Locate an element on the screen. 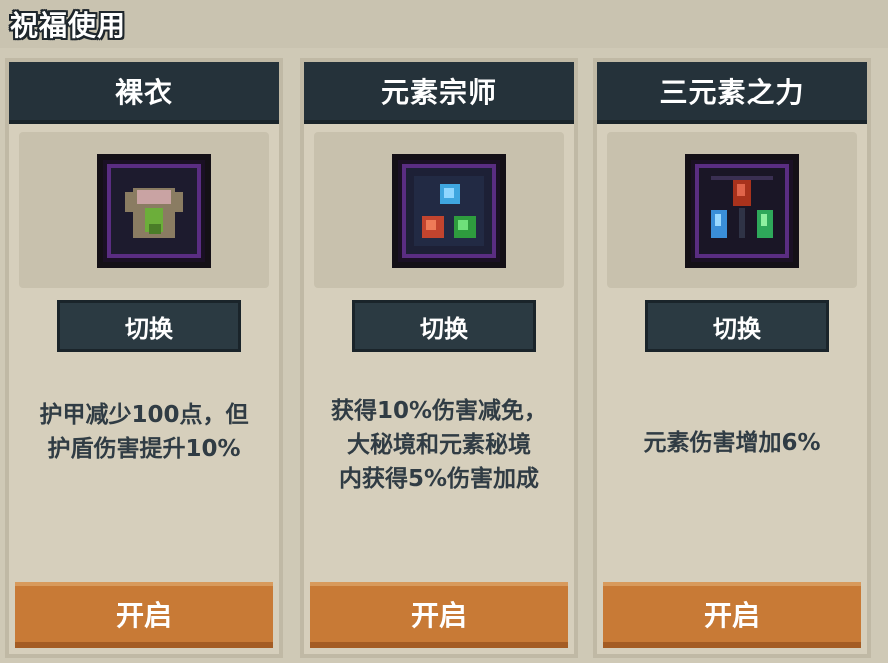 The height and width of the screenshot is (663, 888). blessing-description: 元素伤害增加6% is located at coordinates (732, 443).